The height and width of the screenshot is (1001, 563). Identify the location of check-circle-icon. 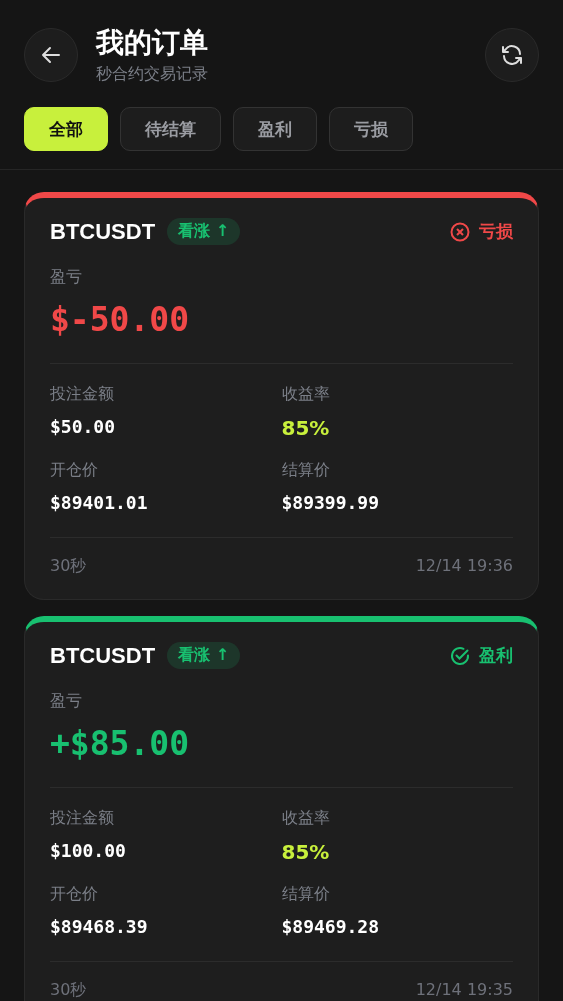
(460, 655).